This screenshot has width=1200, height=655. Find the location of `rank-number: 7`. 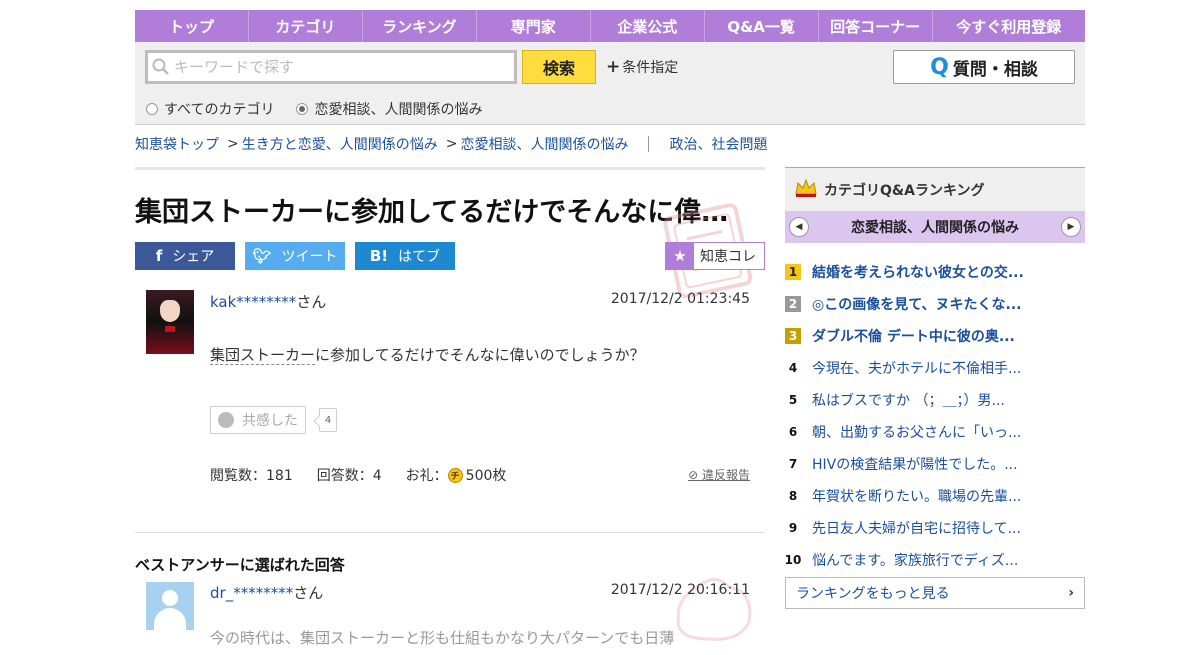

rank-number: 7 is located at coordinates (793, 464).